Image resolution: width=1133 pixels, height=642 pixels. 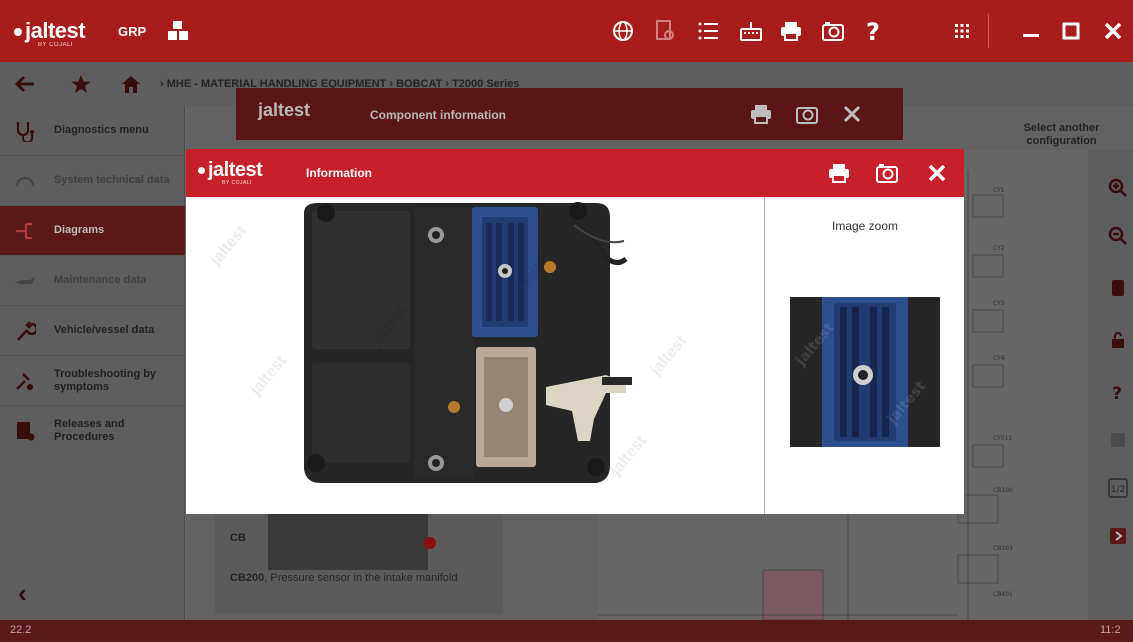 I want to click on maximize-icon, so click(x=1071, y=31).